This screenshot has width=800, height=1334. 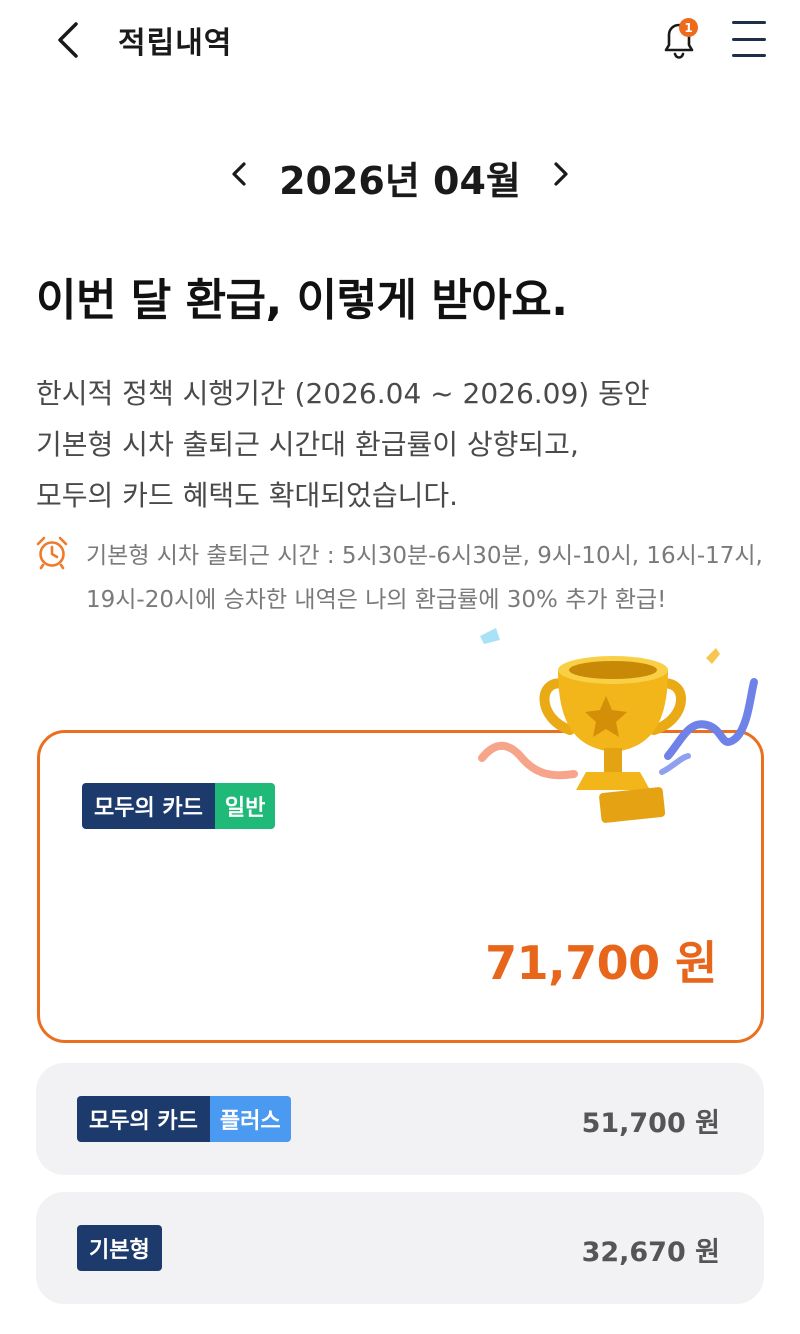 I want to click on refund-amount: 51,700 원, so click(x=650, y=1123).